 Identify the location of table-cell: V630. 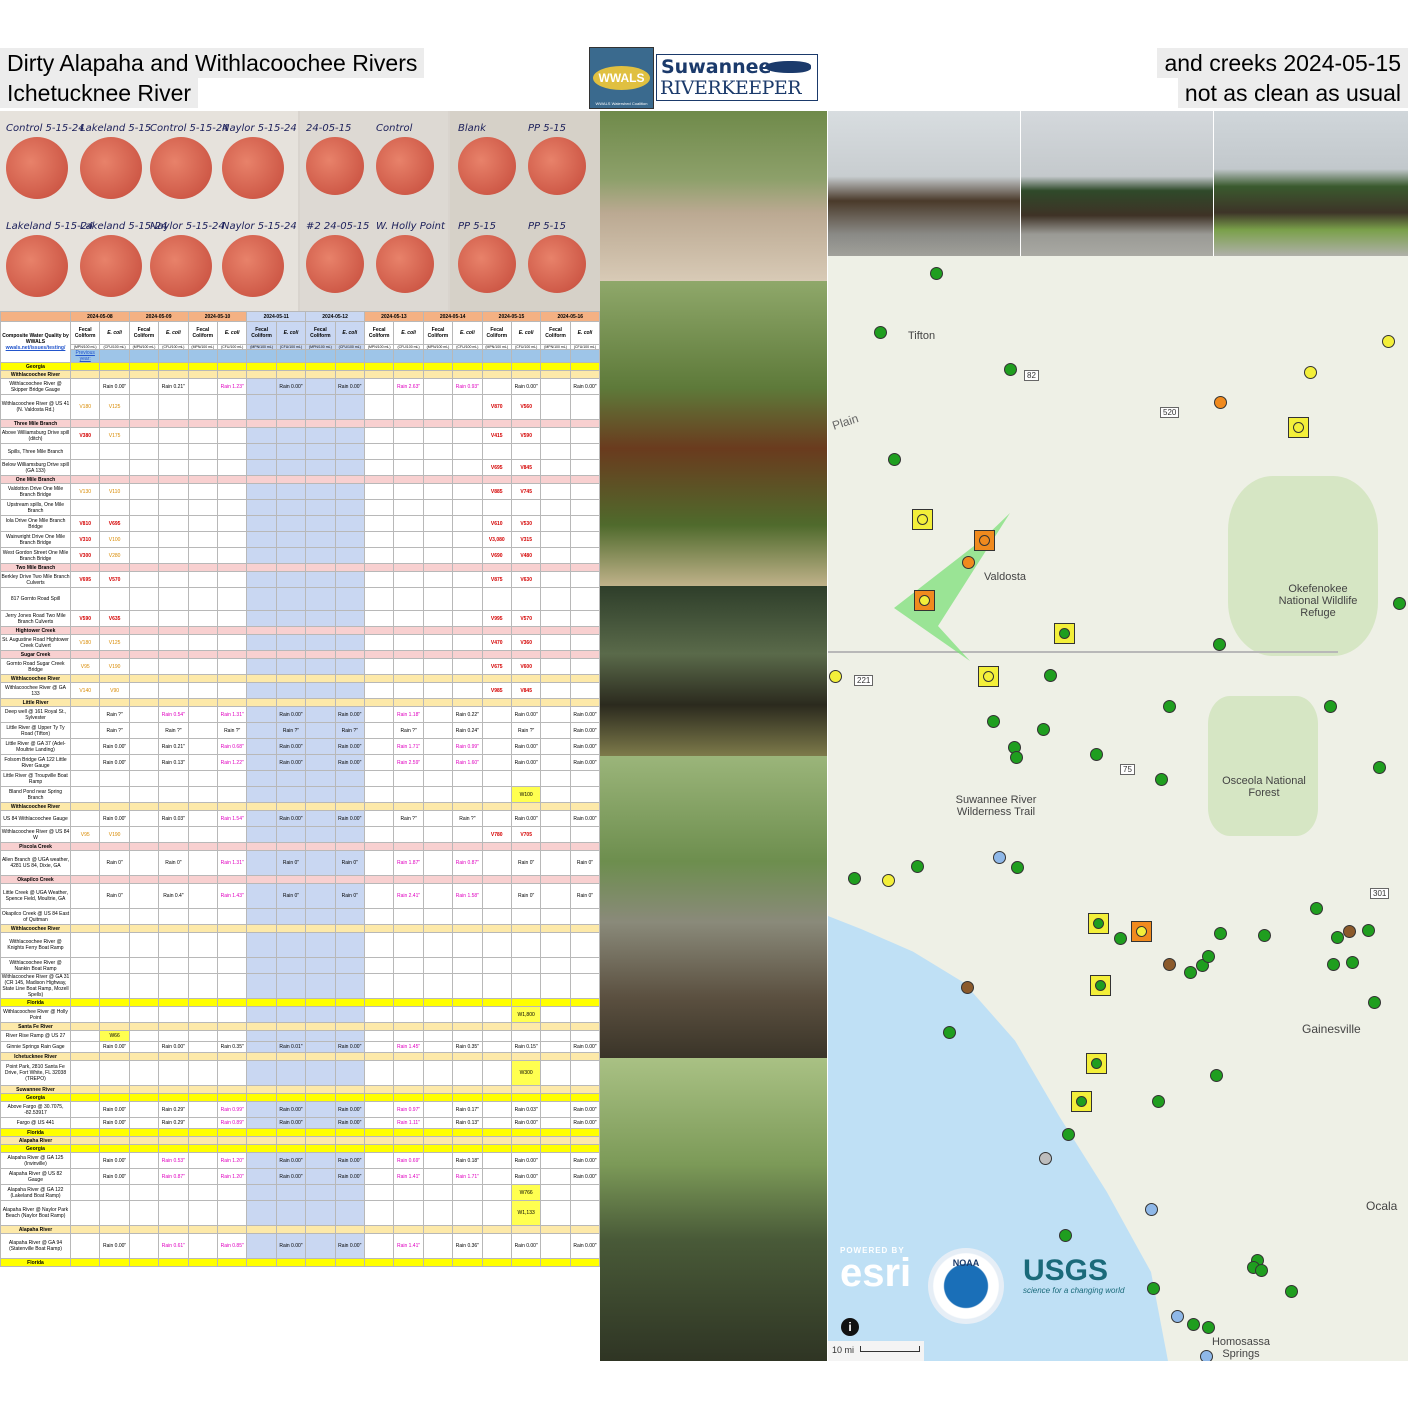
(526, 579).